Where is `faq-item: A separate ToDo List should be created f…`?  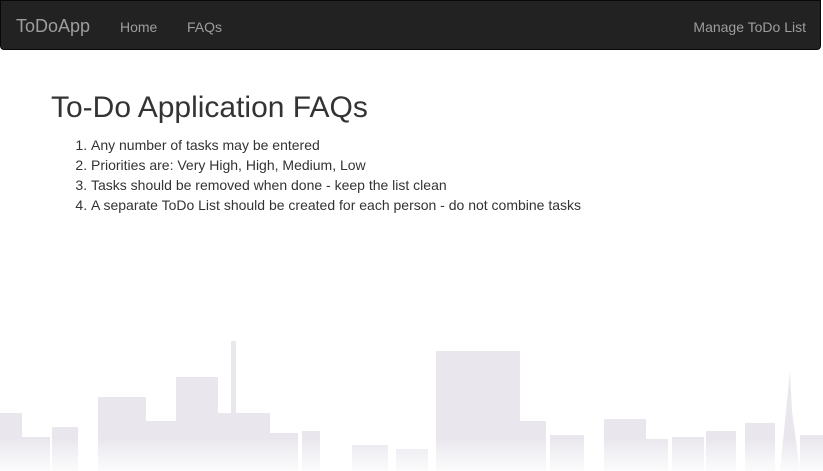 faq-item: A separate ToDo List should be created f… is located at coordinates (441, 205).